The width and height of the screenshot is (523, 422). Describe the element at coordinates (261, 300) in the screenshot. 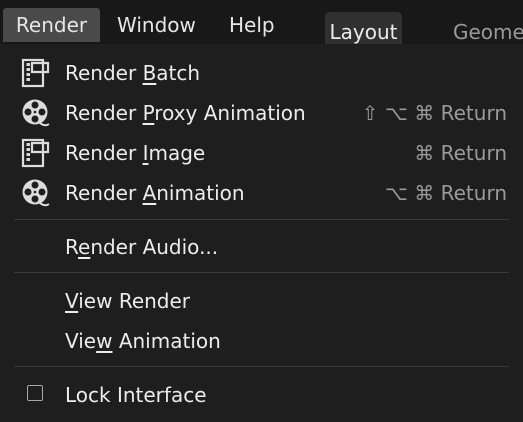

I see `menu-item-view-render: View Render` at that location.